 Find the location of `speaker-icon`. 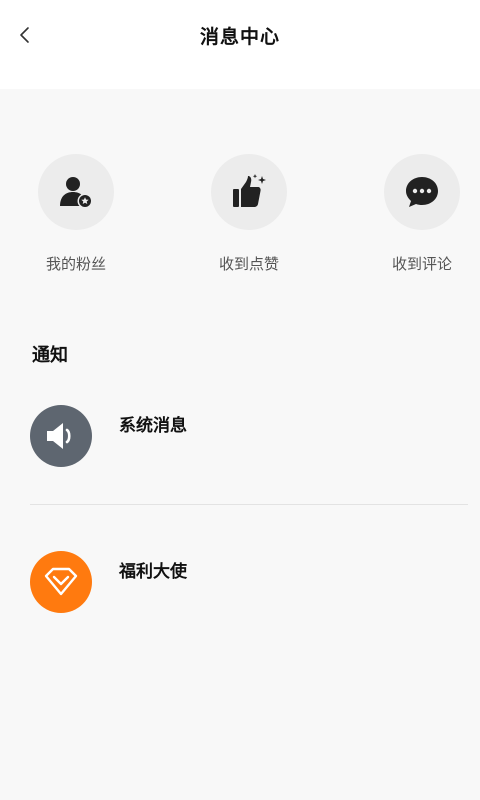

speaker-icon is located at coordinates (59, 436).